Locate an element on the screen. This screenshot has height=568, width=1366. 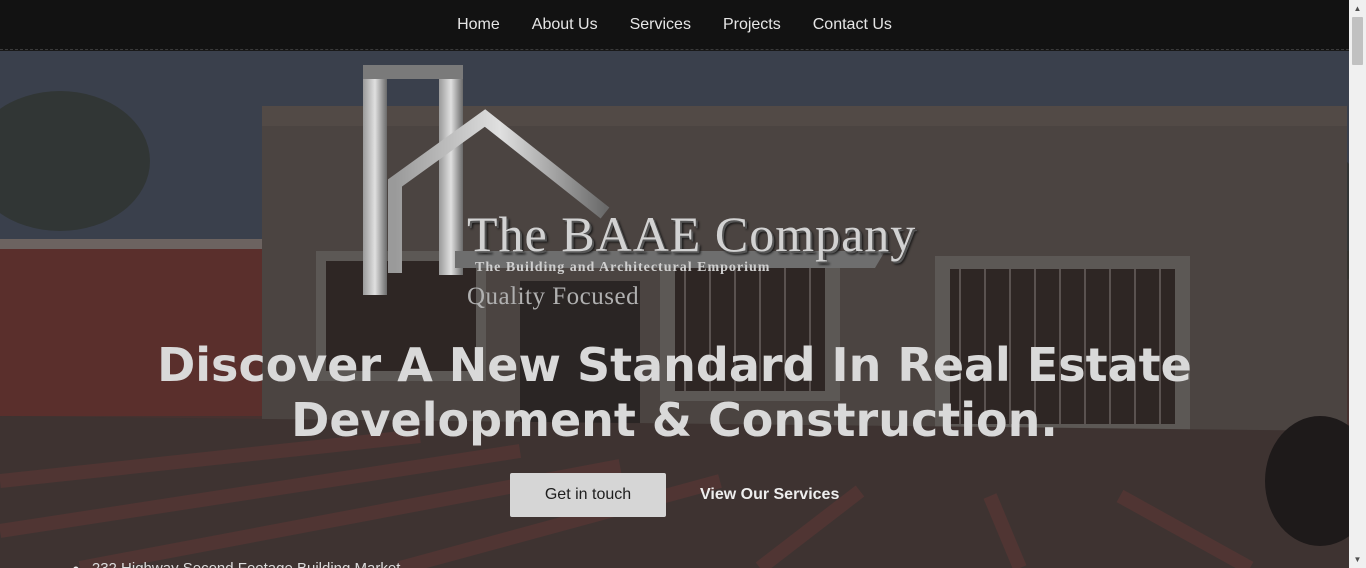
nav-home-link: Home is located at coordinates (478, 25).